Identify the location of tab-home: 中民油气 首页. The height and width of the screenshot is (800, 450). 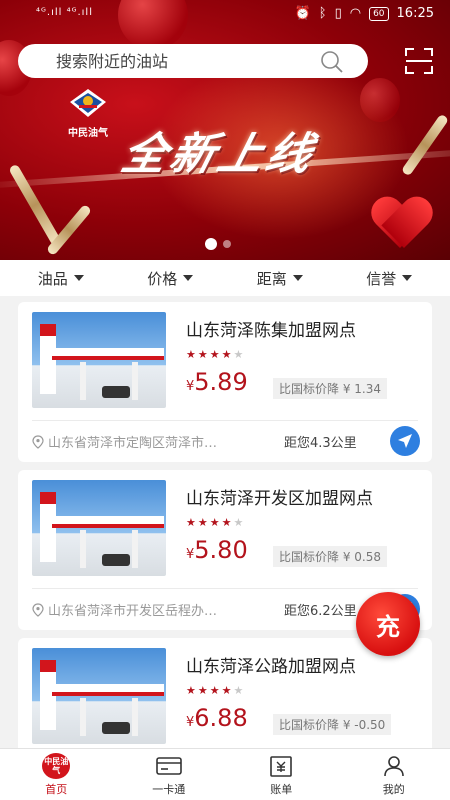
(56, 774).